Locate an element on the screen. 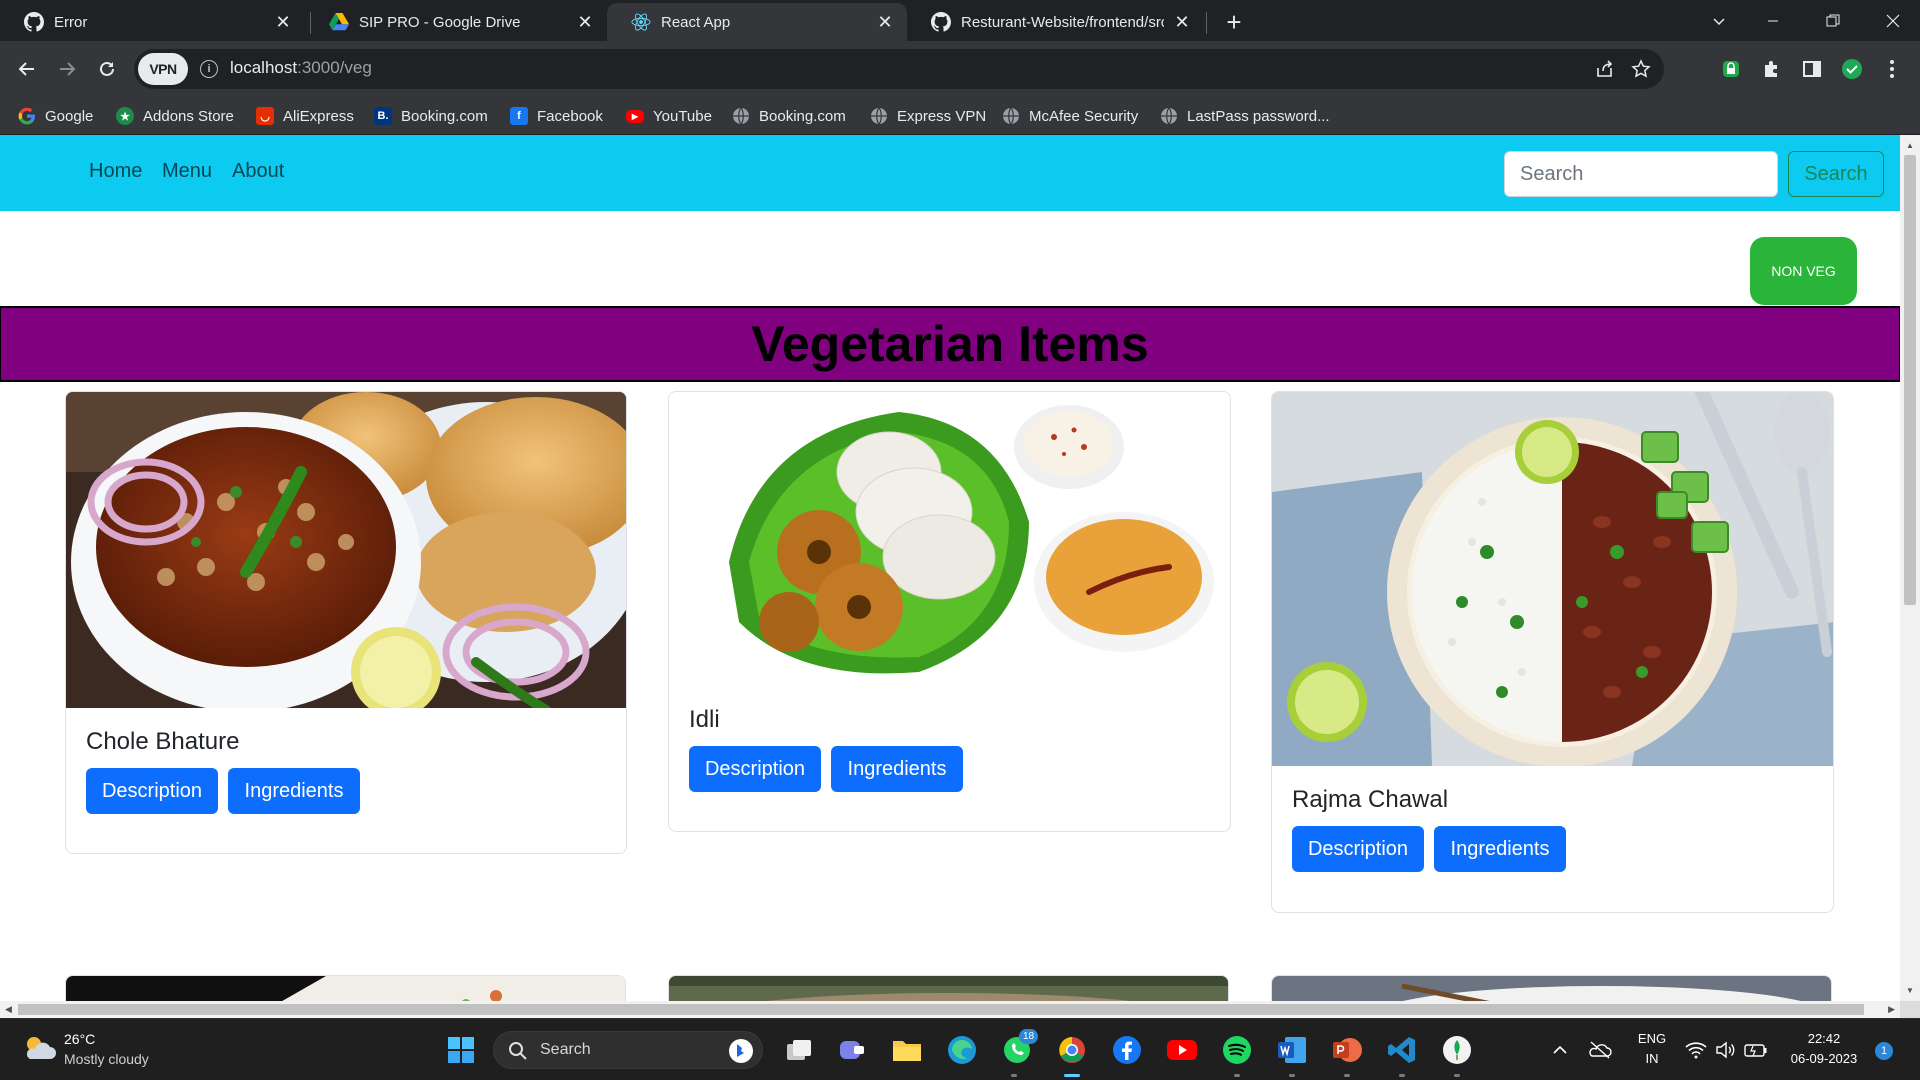 This screenshot has height=1080, width=1920. volume-icon is located at coordinates (1726, 1050).